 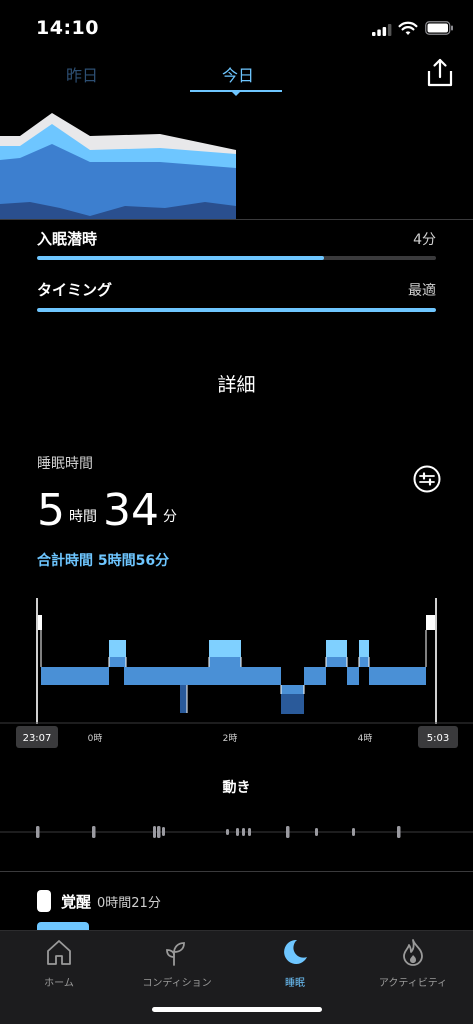 I want to click on adjust-settings-icon, so click(x=427, y=479).